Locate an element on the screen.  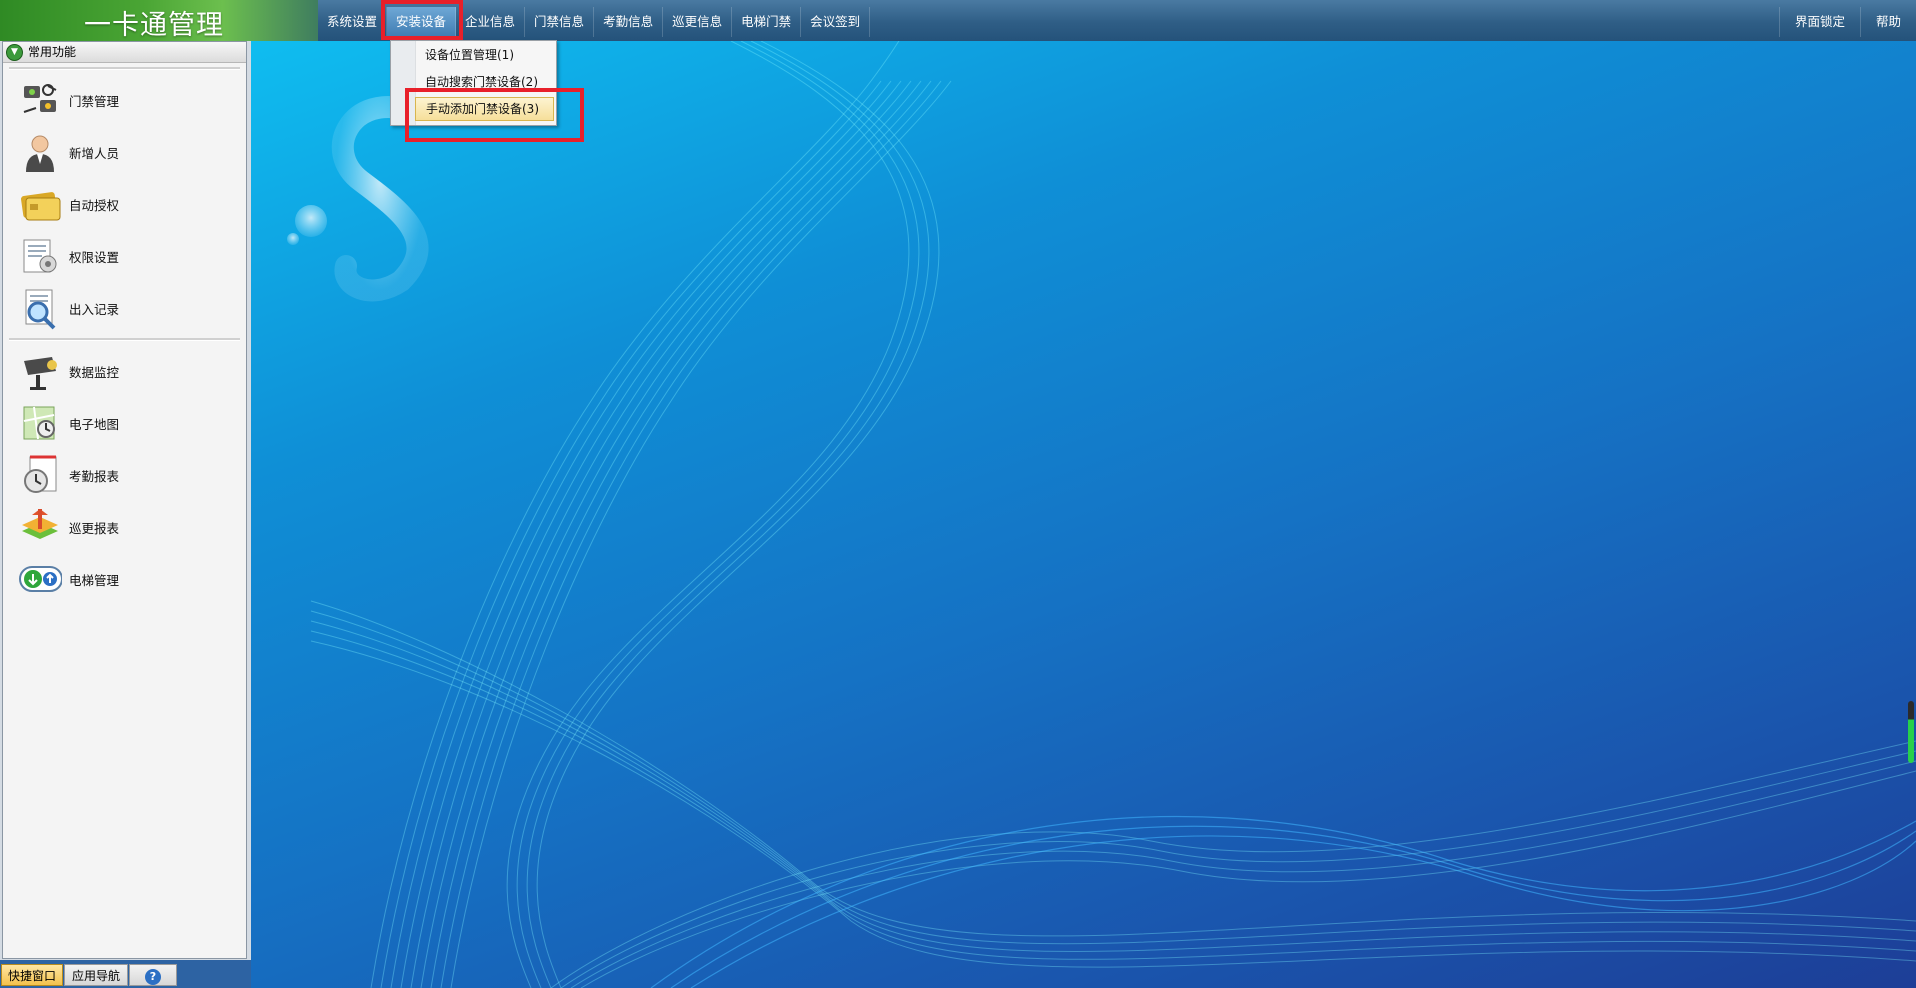
app-title: 一卡通管理 is located at coordinates (154, 25).